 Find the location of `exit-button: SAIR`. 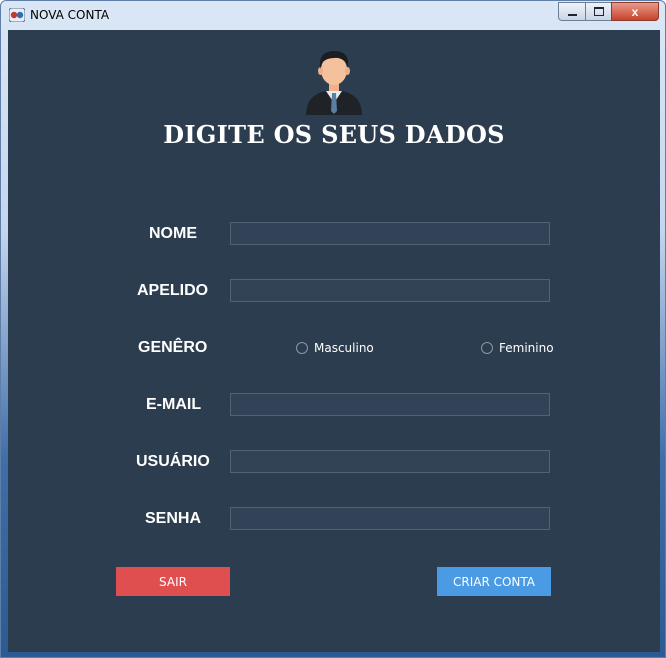

exit-button: SAIR is located at coordinates (173, 581).